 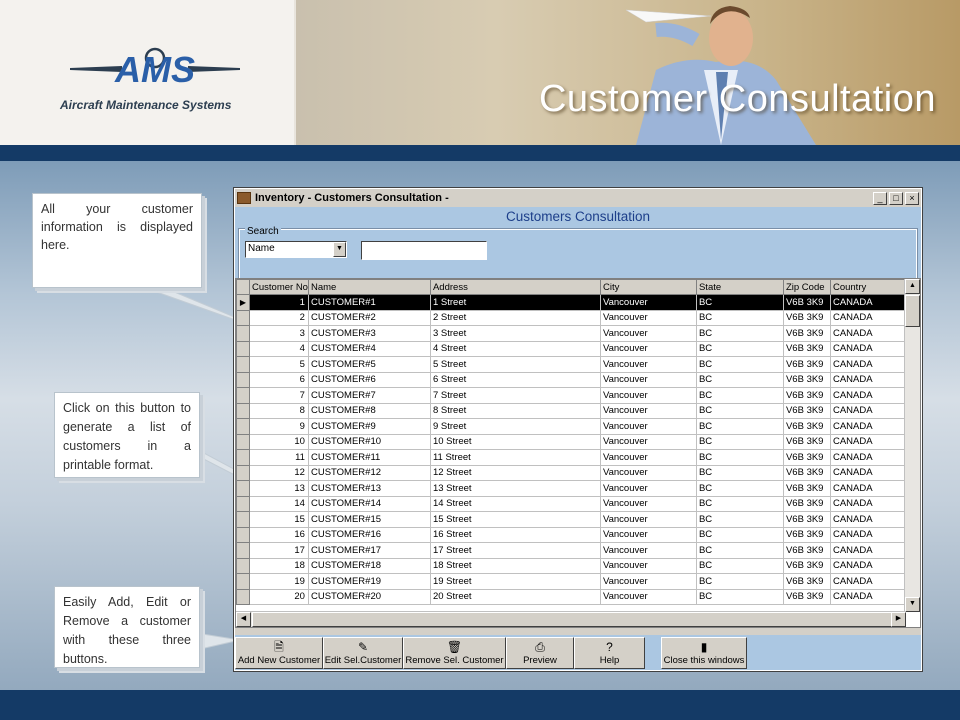 What do you see at coordinates (363, 653) in the screenshot?
I see `edit-customer-button: ✎ Edit Sel.Customer` at bounding box center [363, 653].